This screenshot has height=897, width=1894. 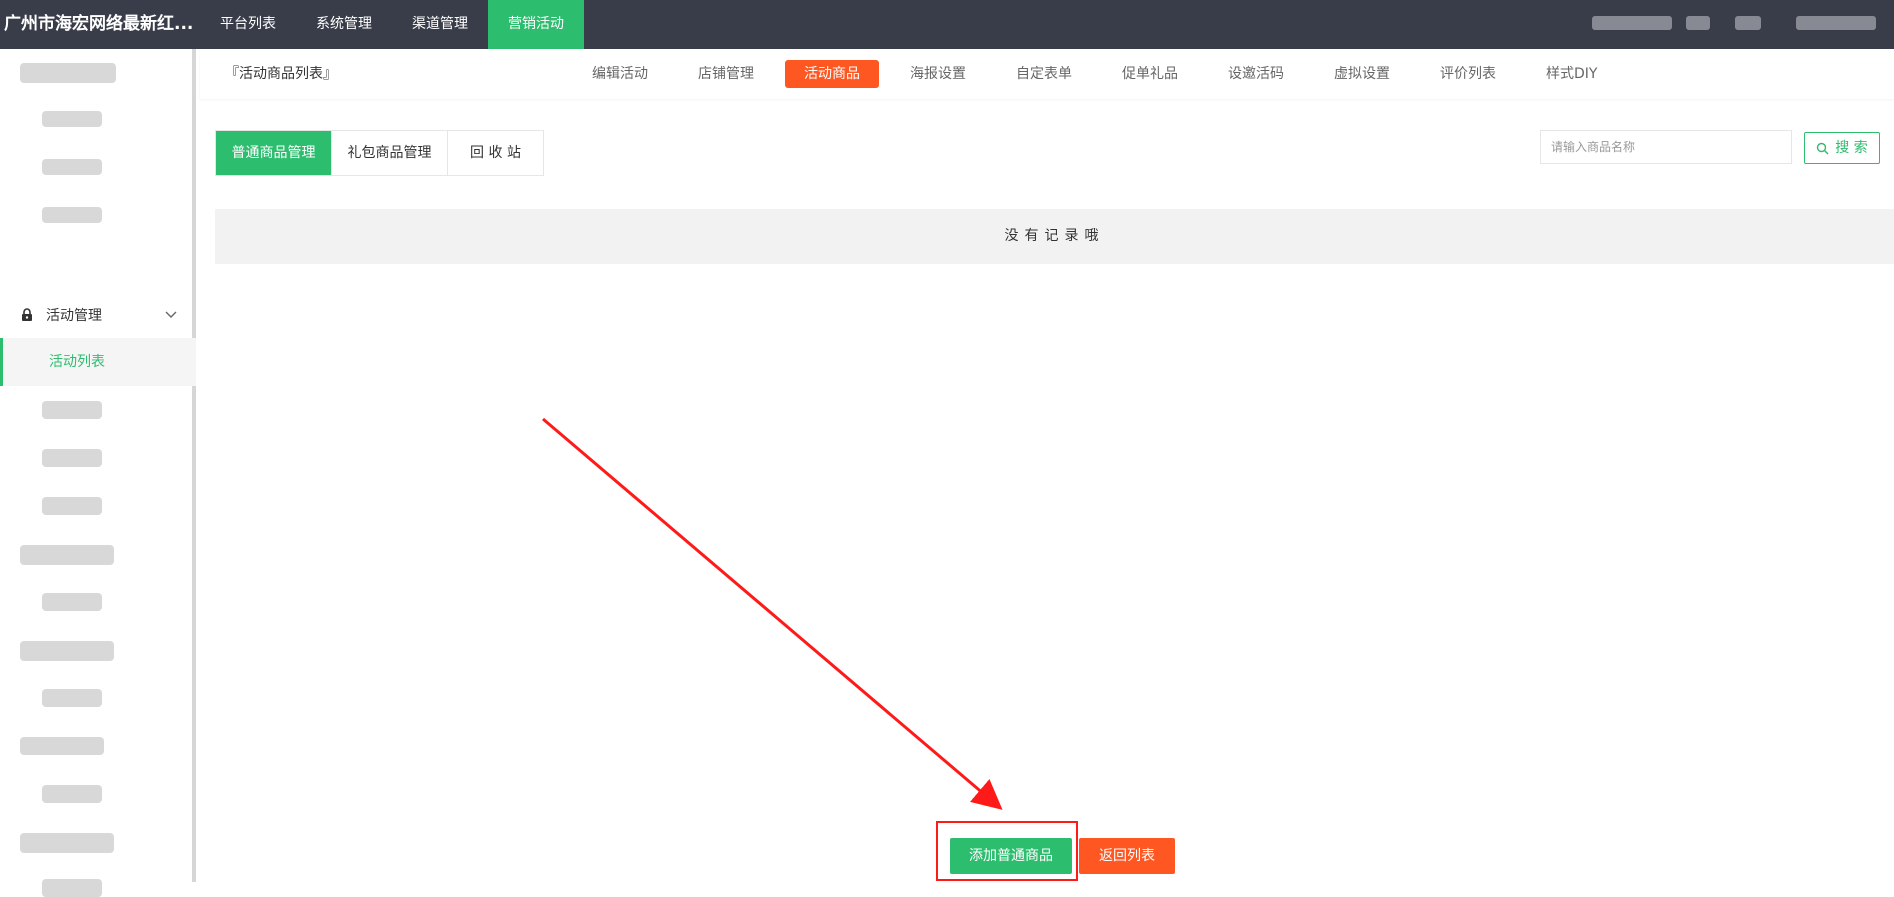 What do you see at coordinates (1044, 74) in the screenshot?
I see `tab-custom-form: 自定表单` at bounding box center [1044, 74].